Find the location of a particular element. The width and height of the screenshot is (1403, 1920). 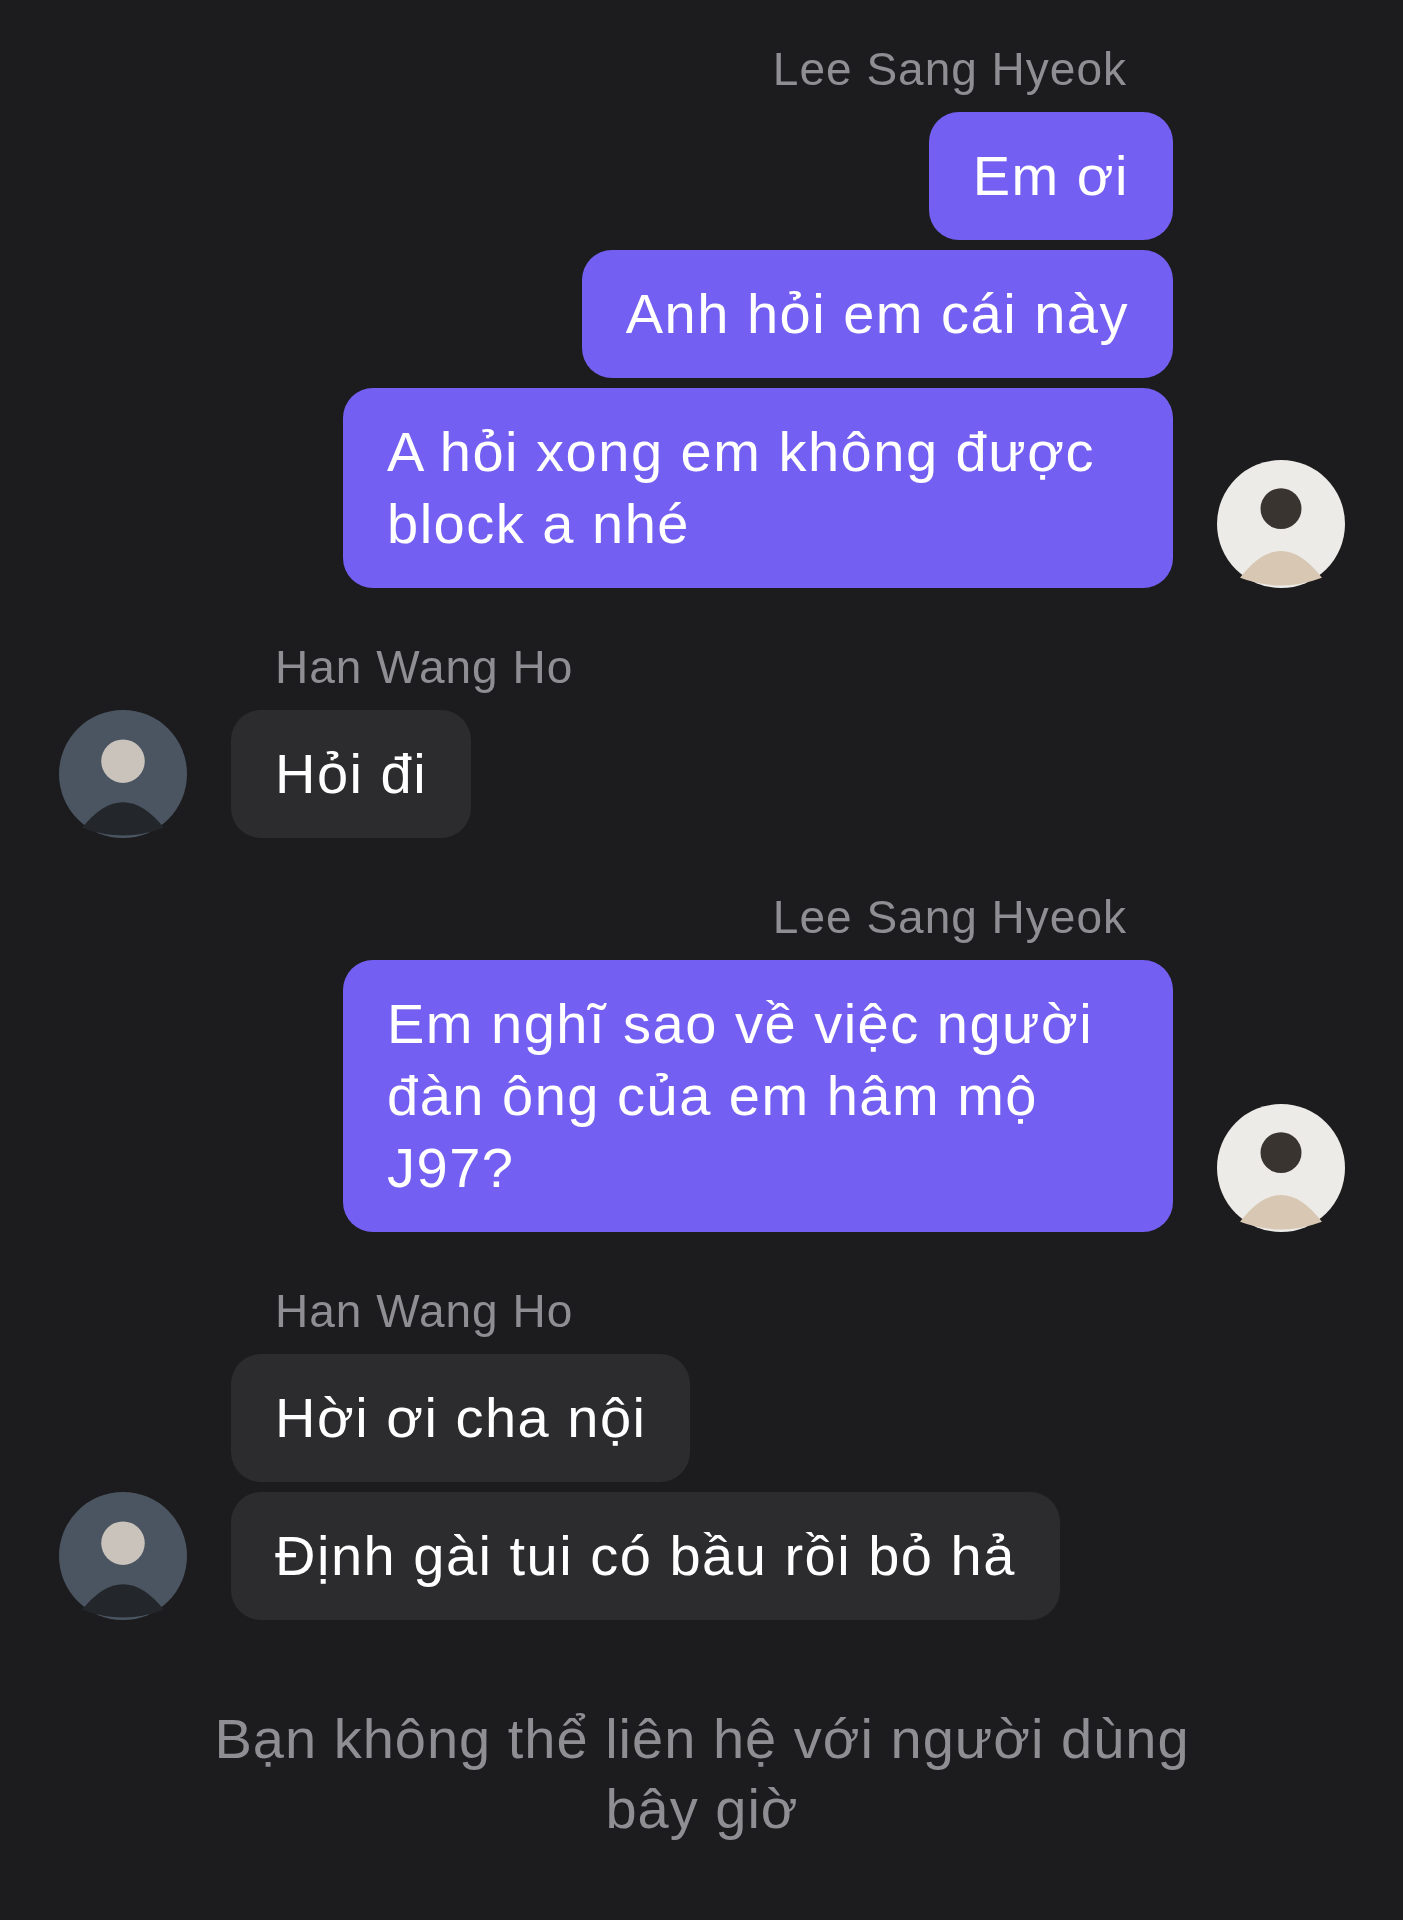

message-bubble: A hỏi xong em không được block a nhé is located at coordinates (758, 488).